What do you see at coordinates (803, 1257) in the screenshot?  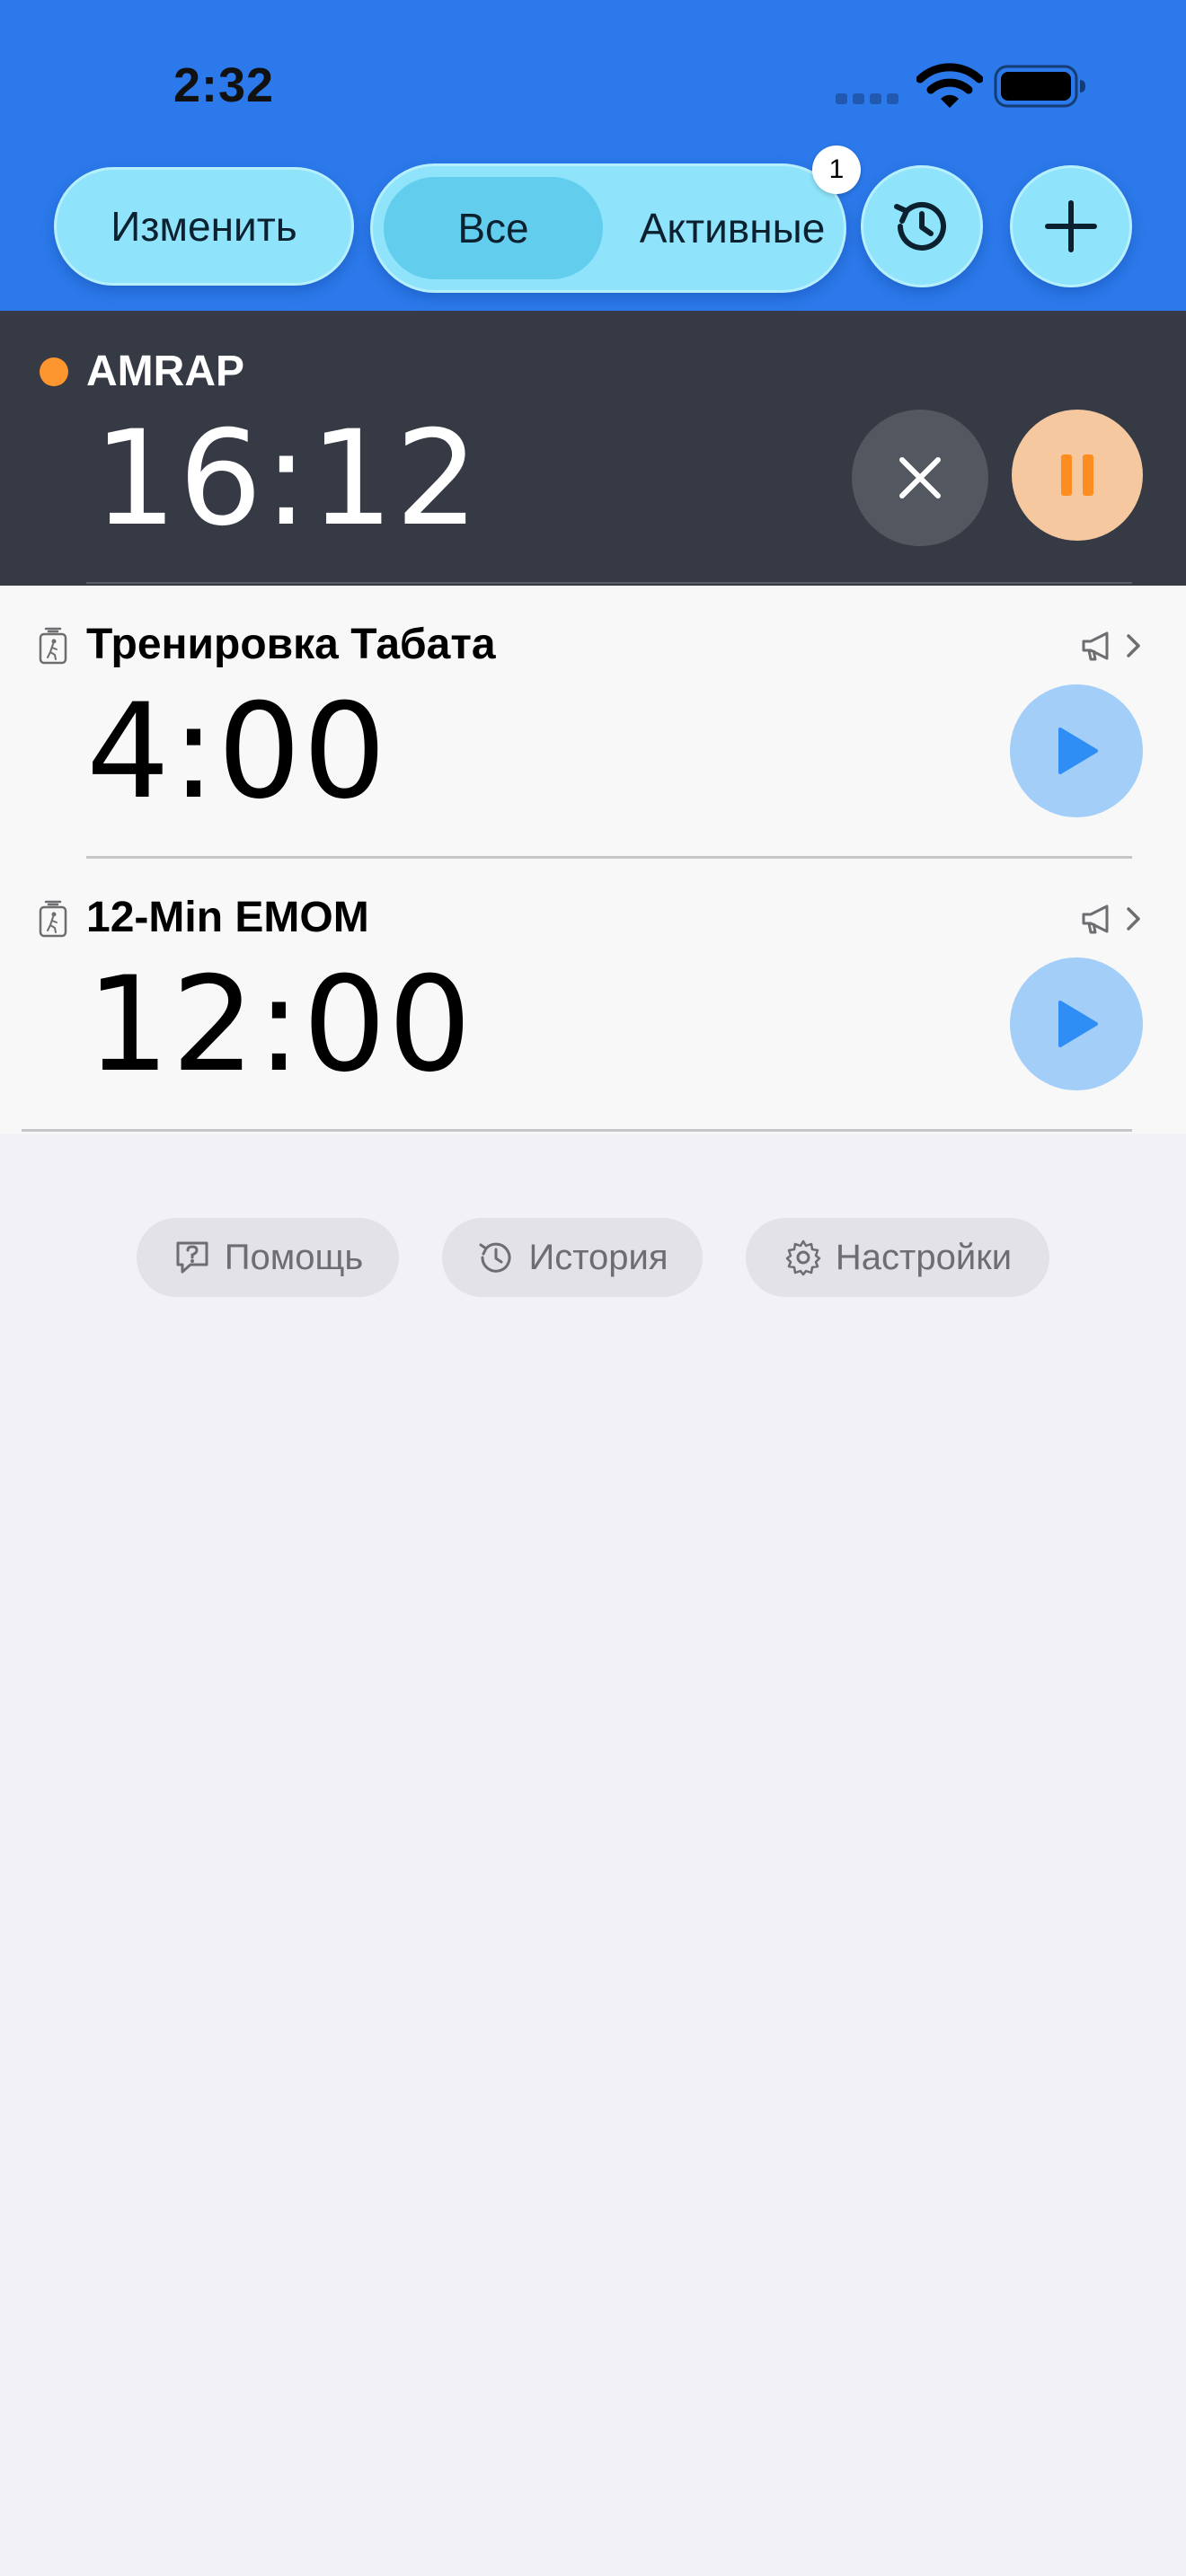 I see `gear-icon` at bounding box center [803, 1257].